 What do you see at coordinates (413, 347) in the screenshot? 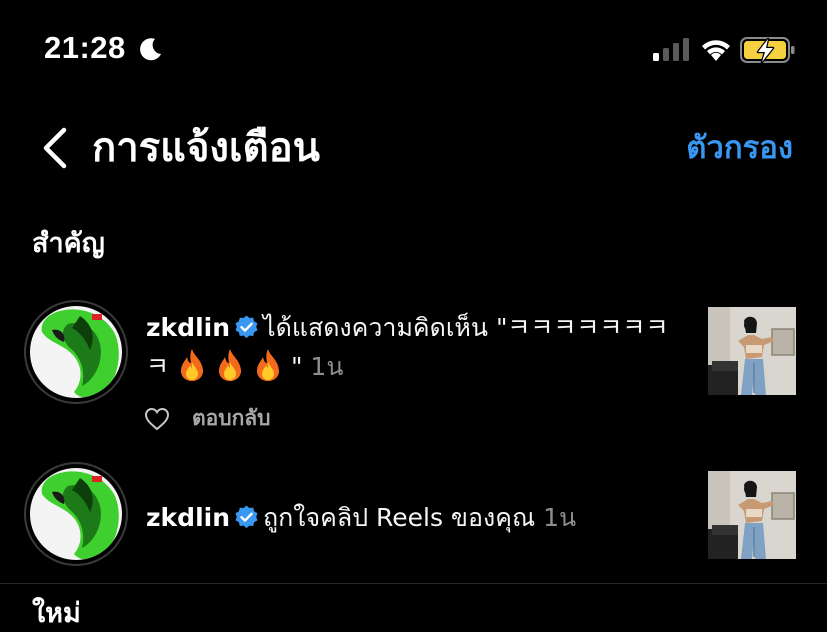
I see `notification-text: zkdlin ได้แสดงความคิดเห็น "ㅋㅋㅋㅋㅋㅋㅋㅋ " 1น` at bounding box center [413, 347].